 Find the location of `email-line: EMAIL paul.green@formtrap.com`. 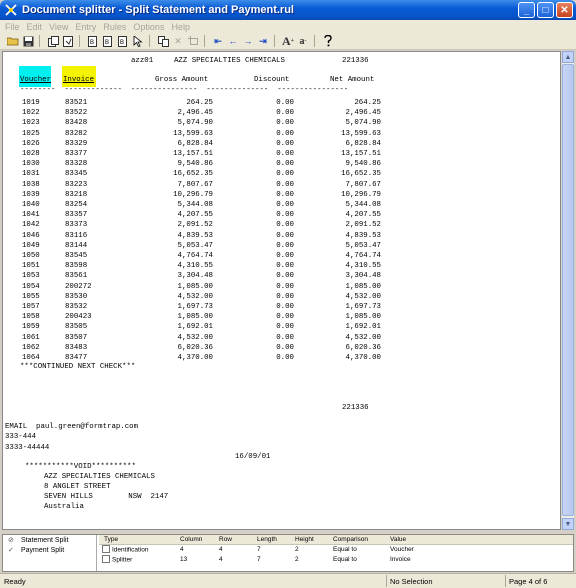

email-line: EMAIL paul.green@formtrap.com is located at coordinates (72, 427).